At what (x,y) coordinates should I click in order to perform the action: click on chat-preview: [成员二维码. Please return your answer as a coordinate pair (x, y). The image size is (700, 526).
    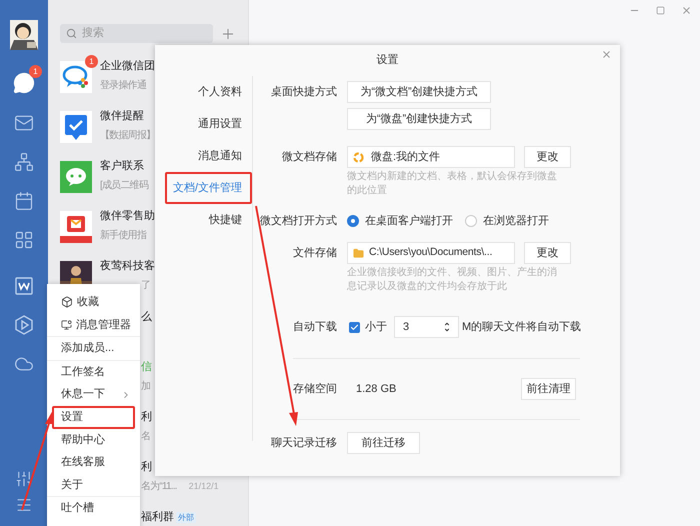
    Looking at the image, I should click on (124, 185).